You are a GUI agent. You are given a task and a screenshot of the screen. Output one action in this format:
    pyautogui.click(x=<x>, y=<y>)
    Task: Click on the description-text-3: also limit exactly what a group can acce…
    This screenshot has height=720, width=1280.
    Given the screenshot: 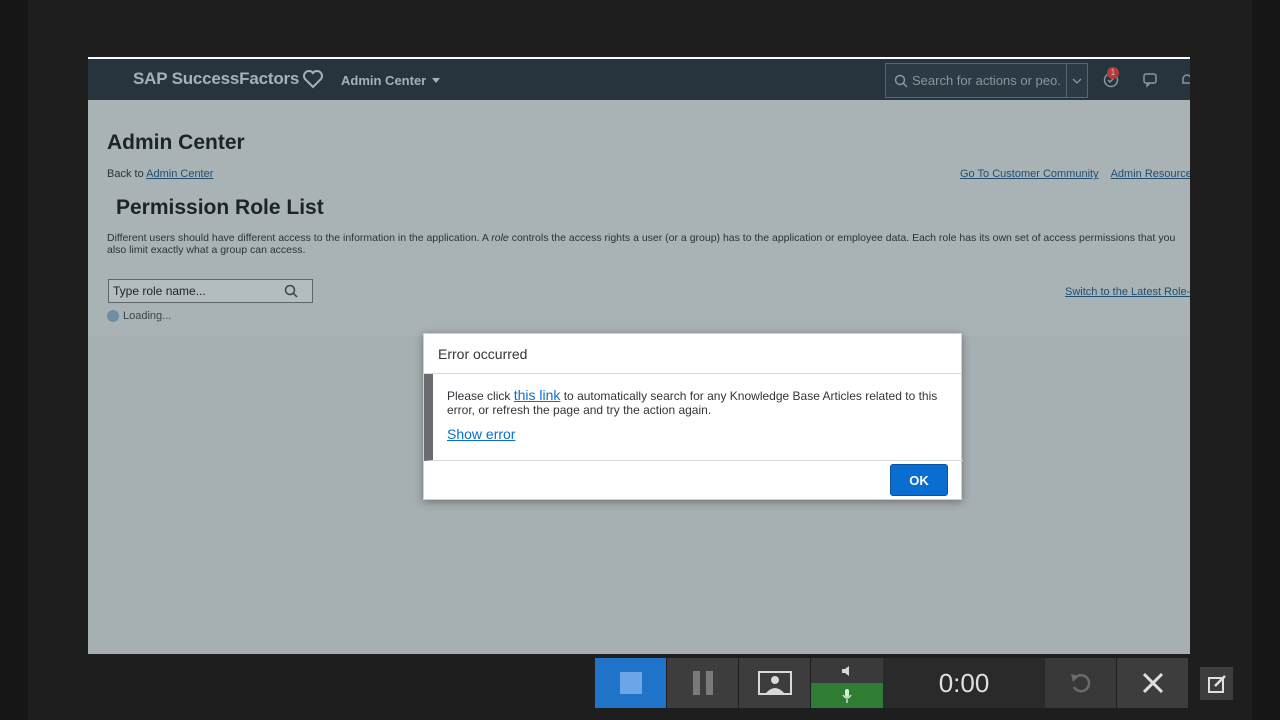 What is the action you would take?
    pyautogui.click(x=206, y=250)
    